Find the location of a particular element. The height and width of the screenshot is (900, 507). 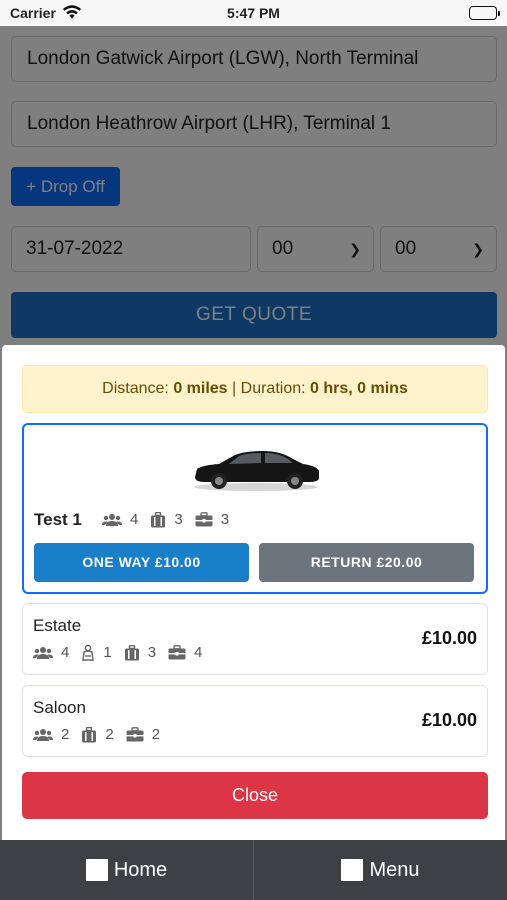

car-image is located at coordinates (256, 470).